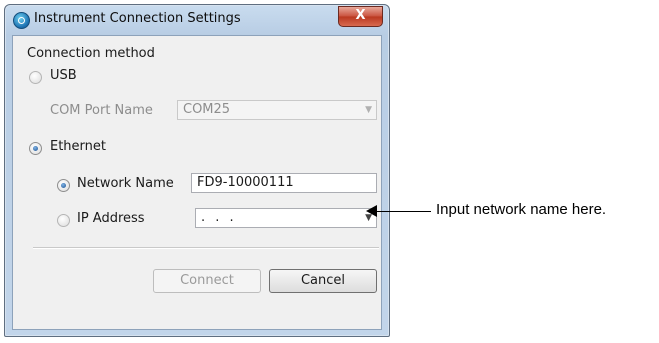  What do you see at coordinates (360, 16) in the screenshot?
I see `close-button: X` at bounding box center [360, 16].